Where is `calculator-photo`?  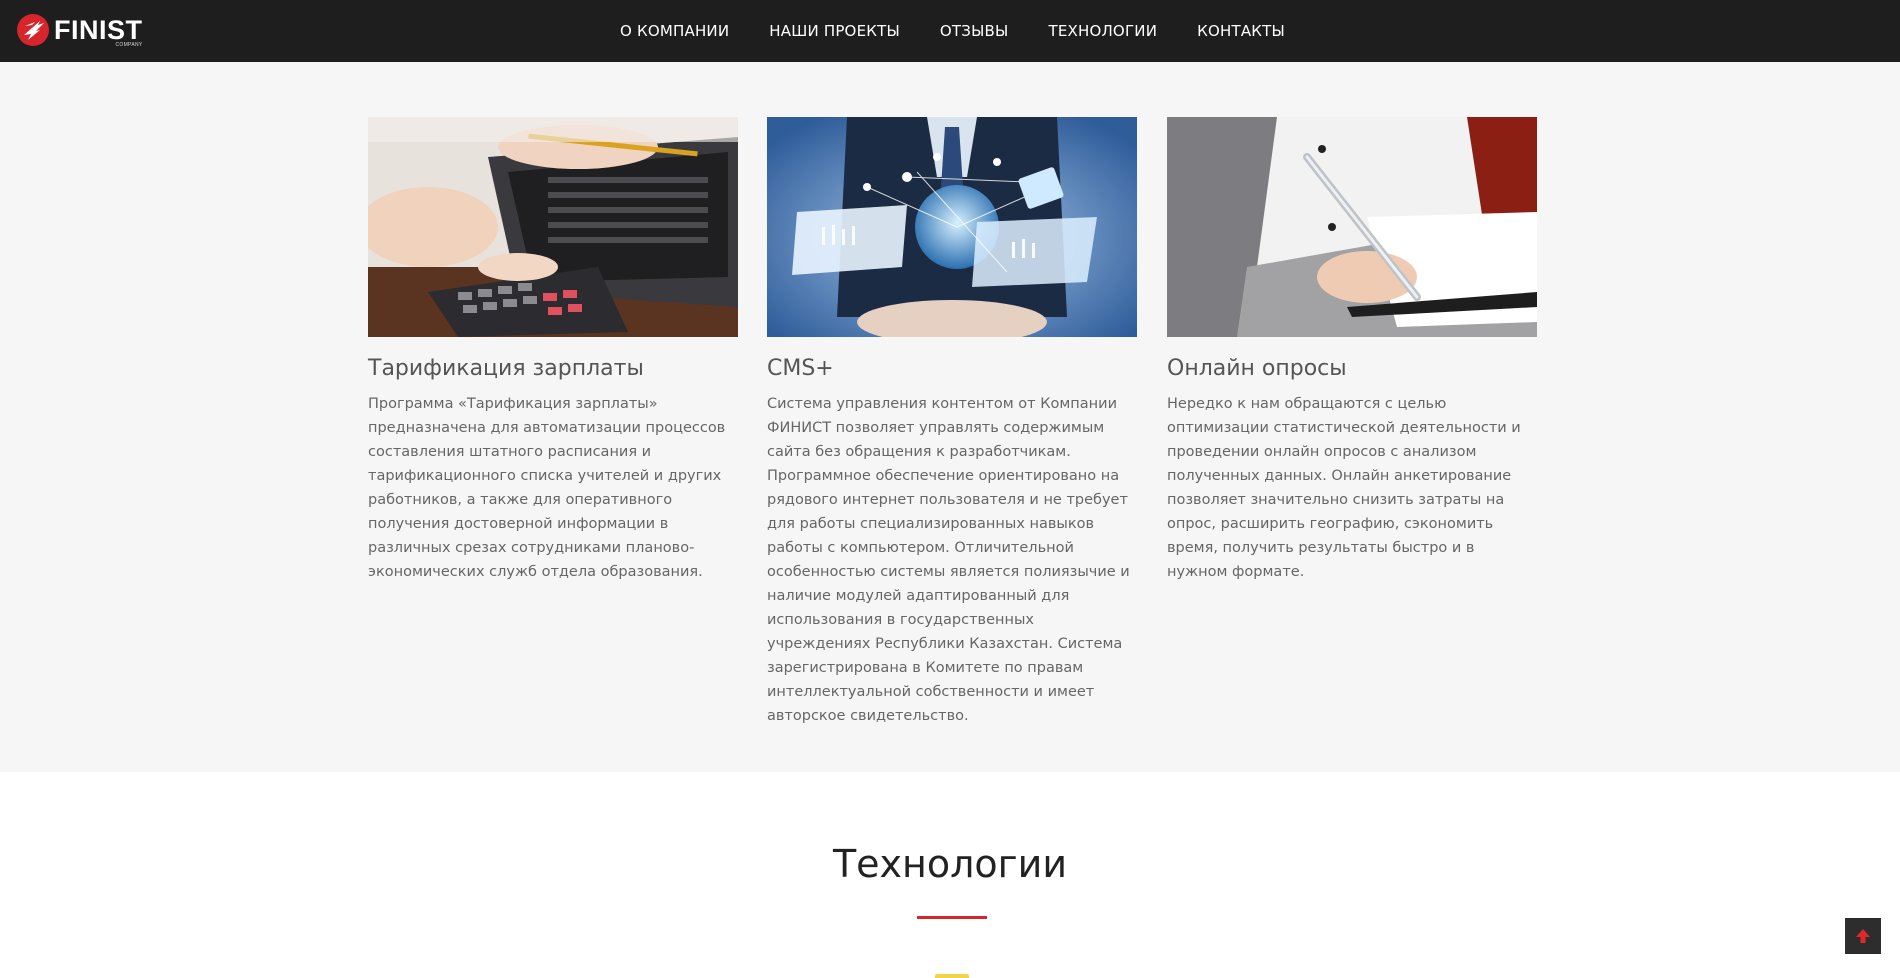 calculator-photo is located at coordinates (553, 227).